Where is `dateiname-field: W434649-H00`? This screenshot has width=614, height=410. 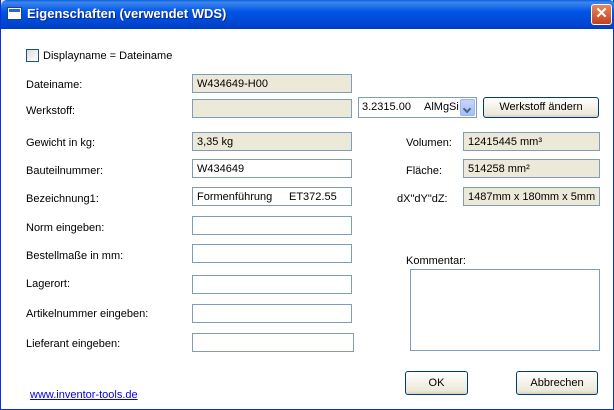
dateiname-field: W434649-H00 is located at coordinates (272, 83).